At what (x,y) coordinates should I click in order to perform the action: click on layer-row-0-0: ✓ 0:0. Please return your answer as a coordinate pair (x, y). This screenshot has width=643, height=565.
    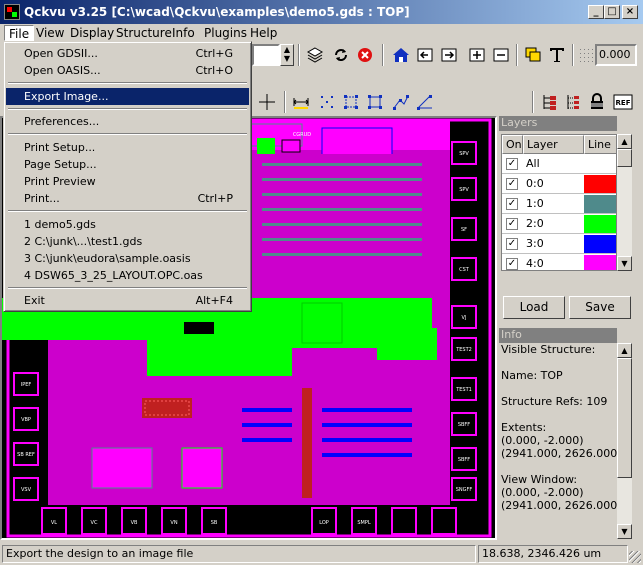
    Looking at the image, I should click on (559, 184).